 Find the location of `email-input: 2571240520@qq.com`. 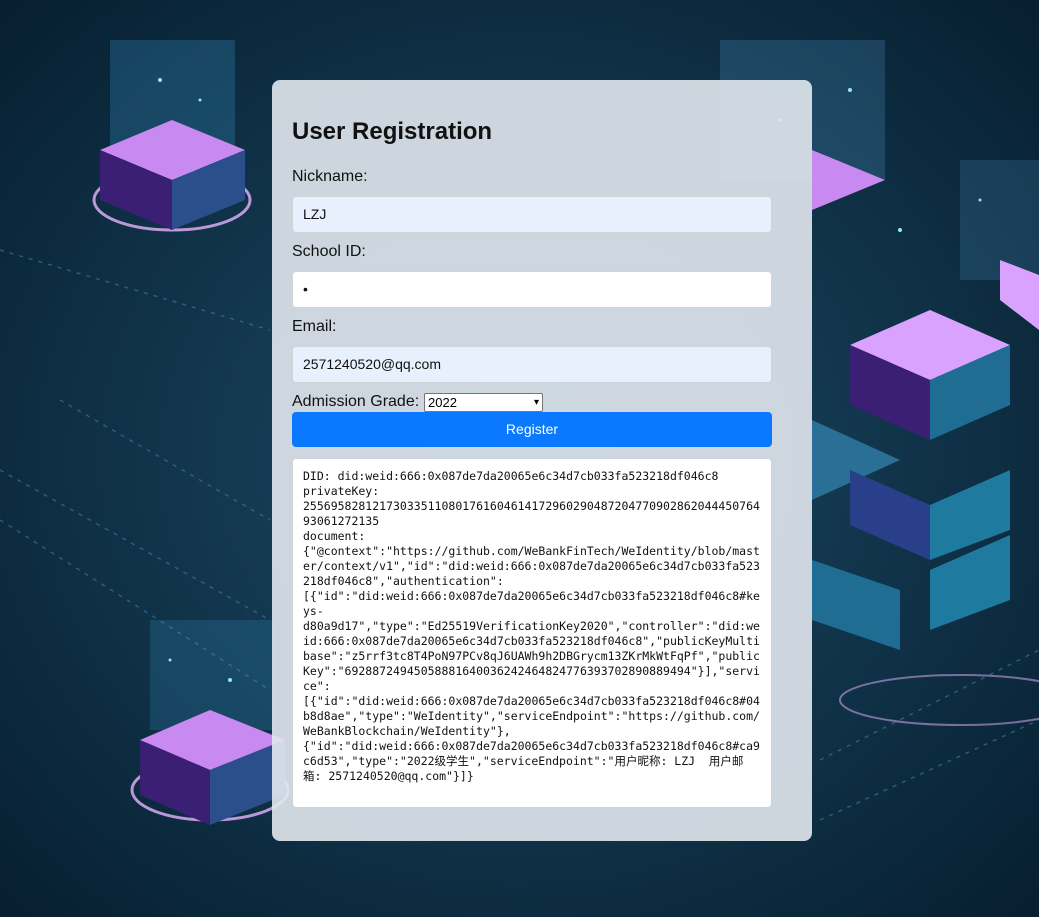

email-input: 2571240520@qq.com is located at coordinates (532, 364).